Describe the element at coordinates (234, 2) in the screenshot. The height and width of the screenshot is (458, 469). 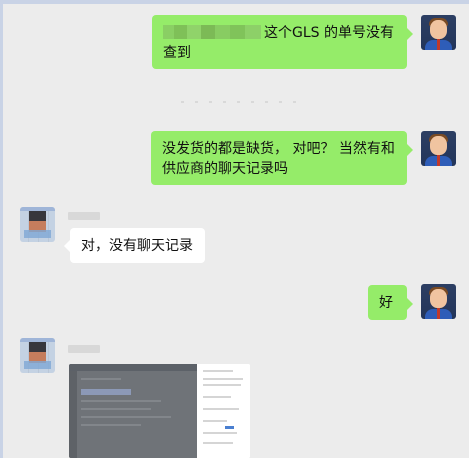
I see `window-top-border` at that location.